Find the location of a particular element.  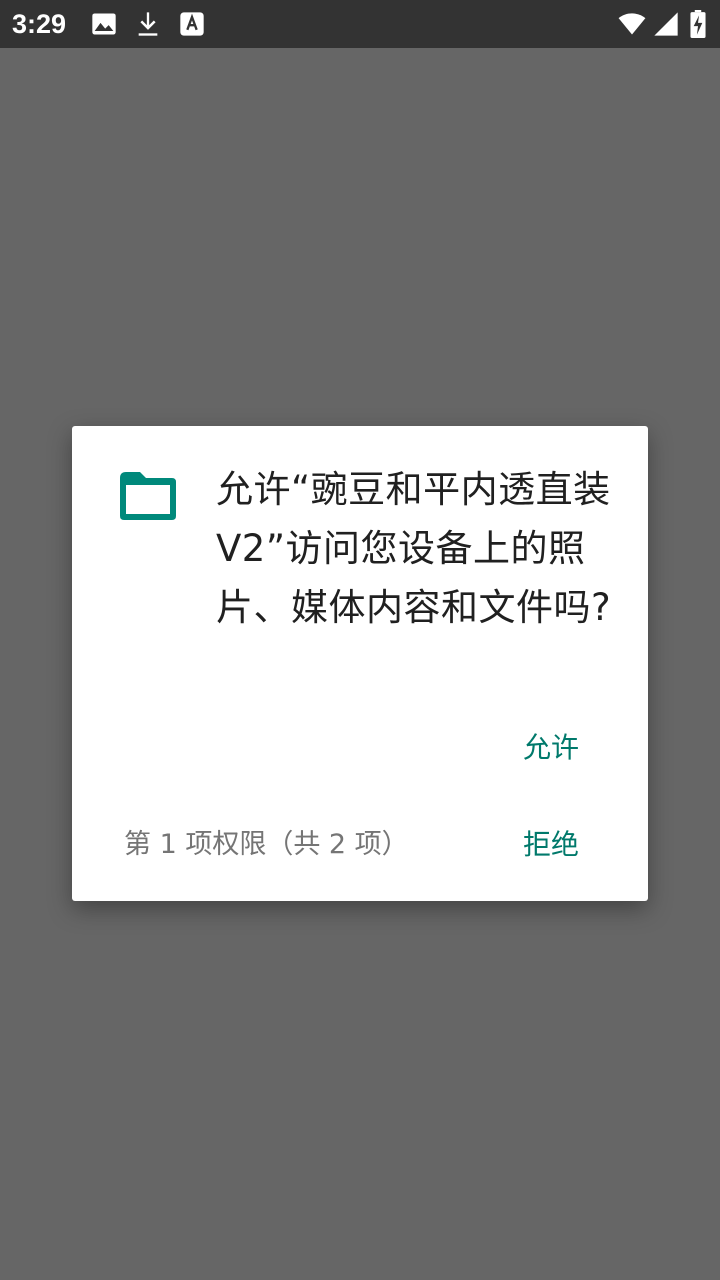

permission-counter: 第 1 项权限（共 2 项） is located at coordinates (266, 844).